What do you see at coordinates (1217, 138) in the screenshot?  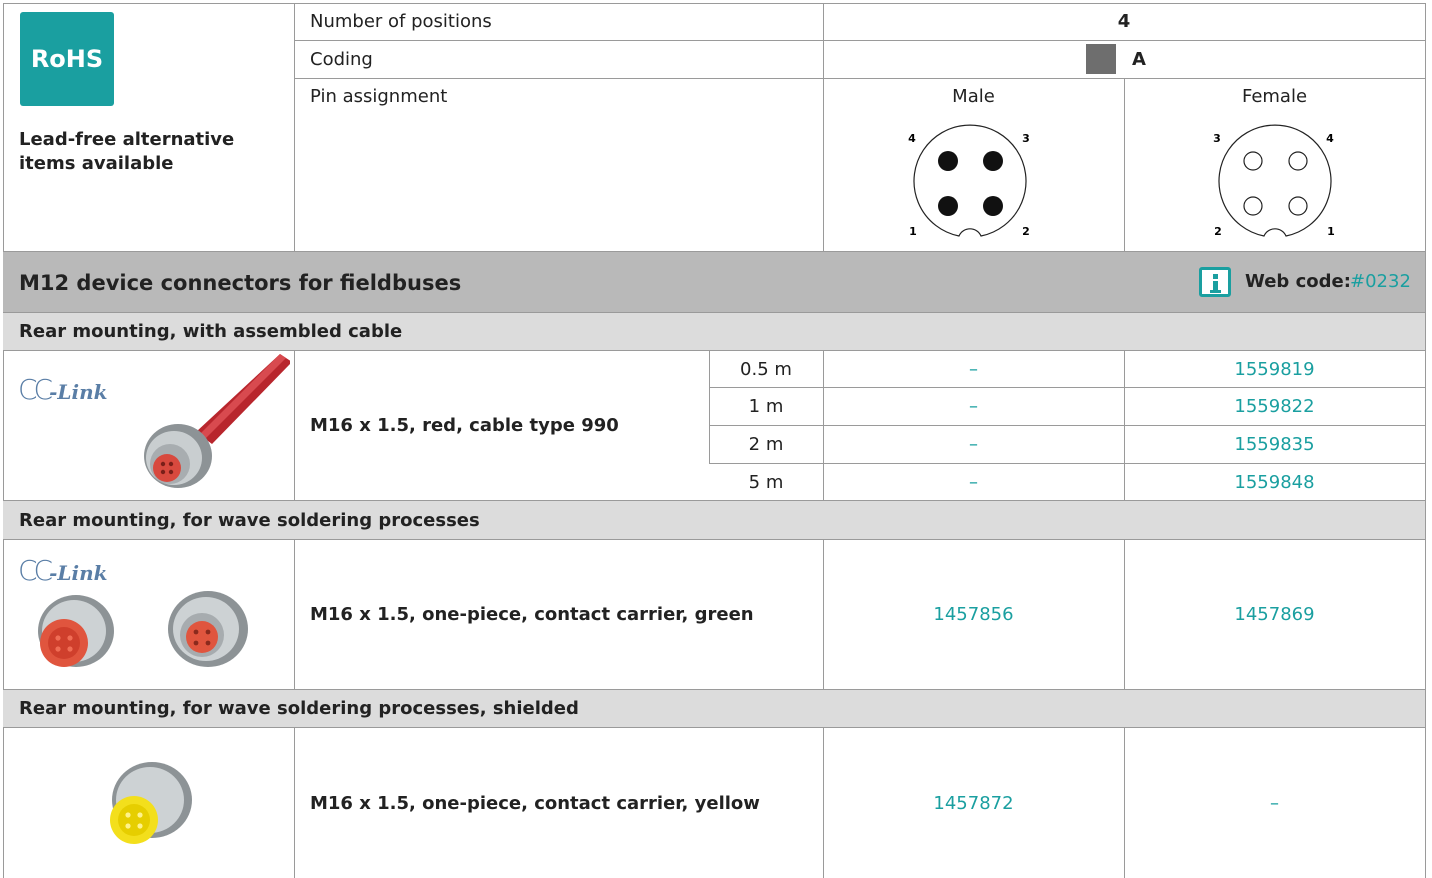 I see `female-pin-label-3: 3` at bounding box center [1217, 138].